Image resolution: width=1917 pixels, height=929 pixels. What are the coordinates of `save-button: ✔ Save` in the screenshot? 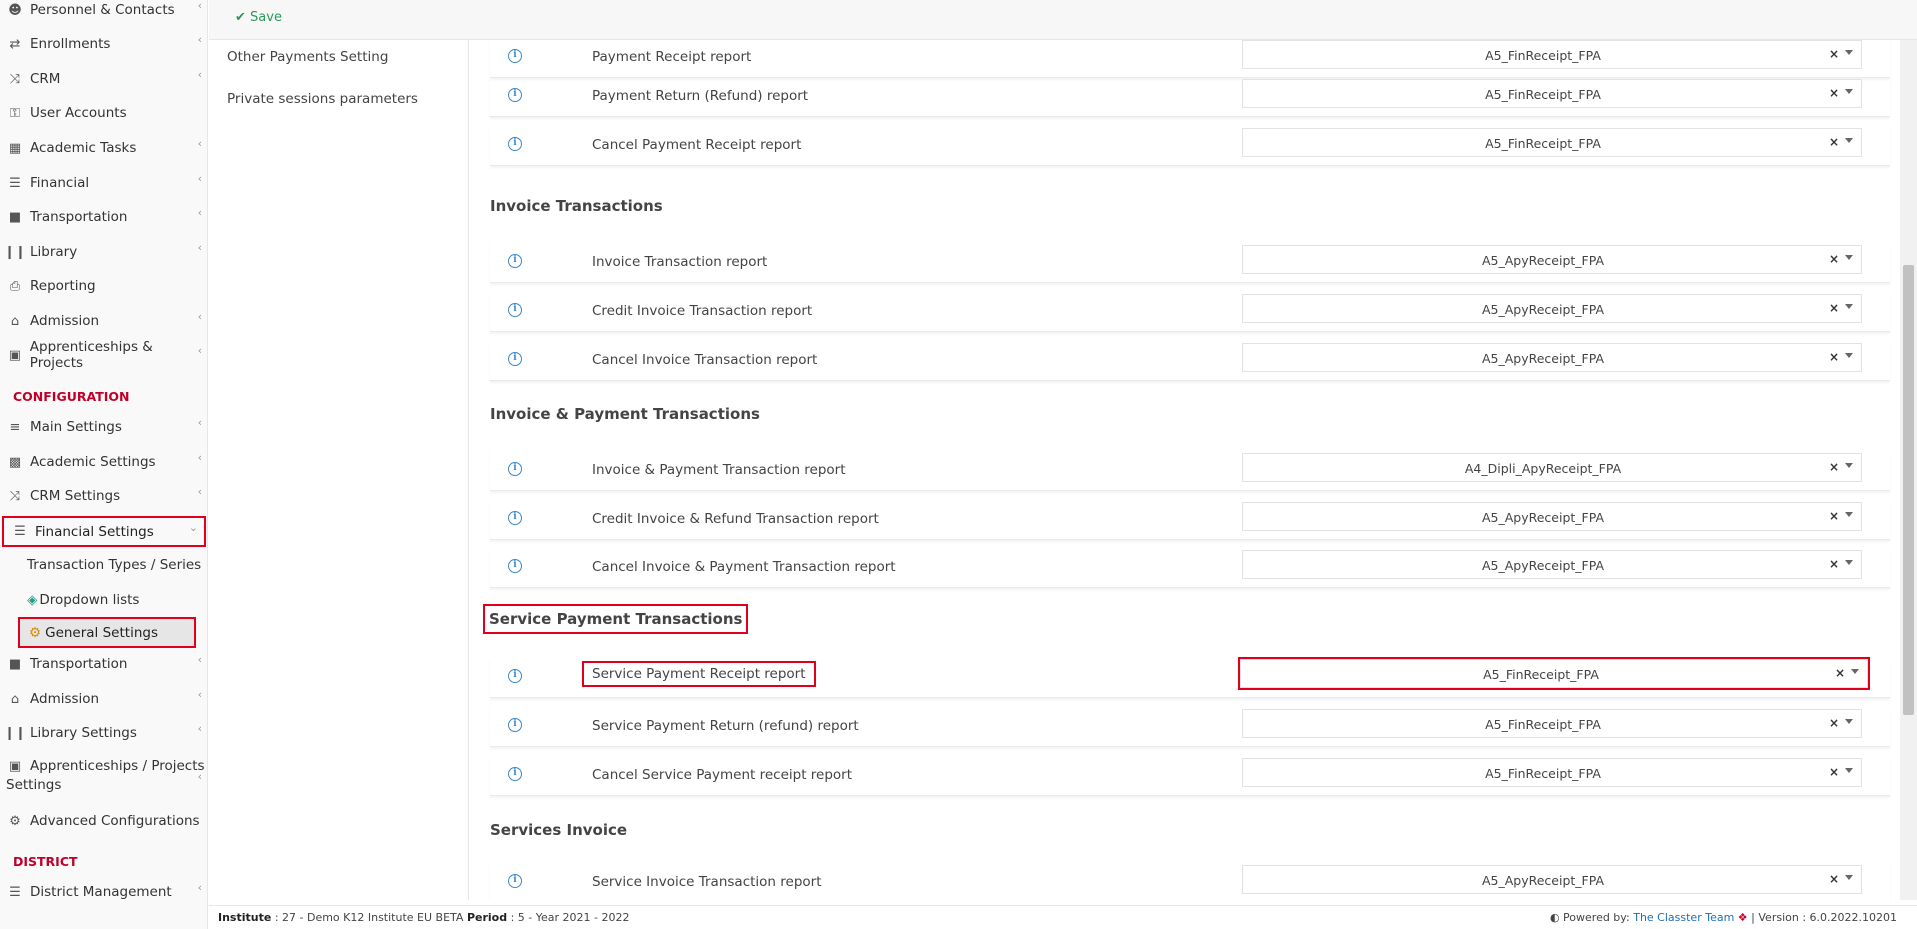 It's located at (258, 17).